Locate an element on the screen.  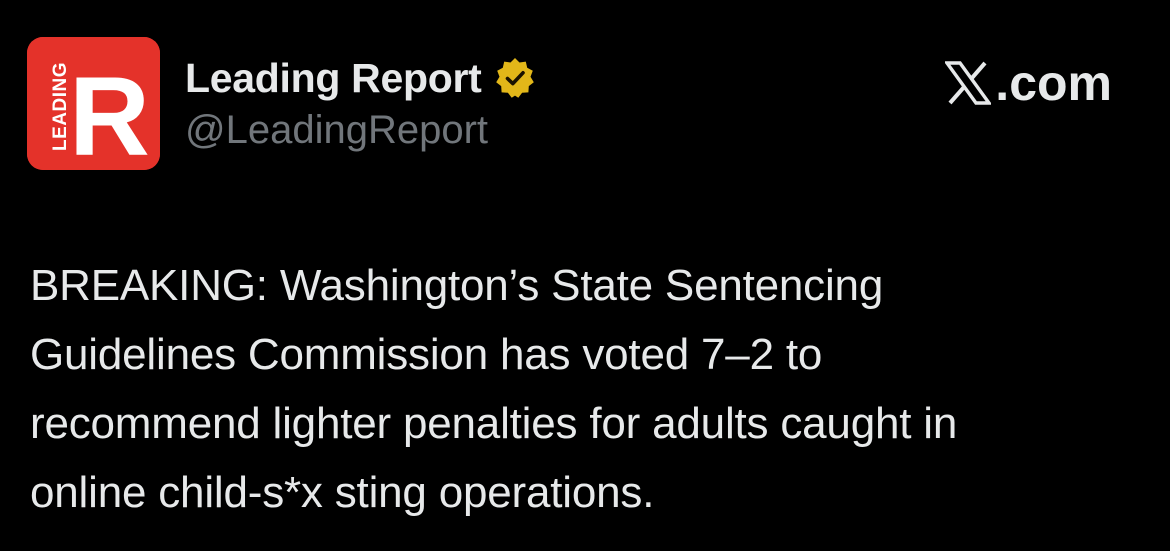
avatar: LEADING R is located at coordinates (93, 103).